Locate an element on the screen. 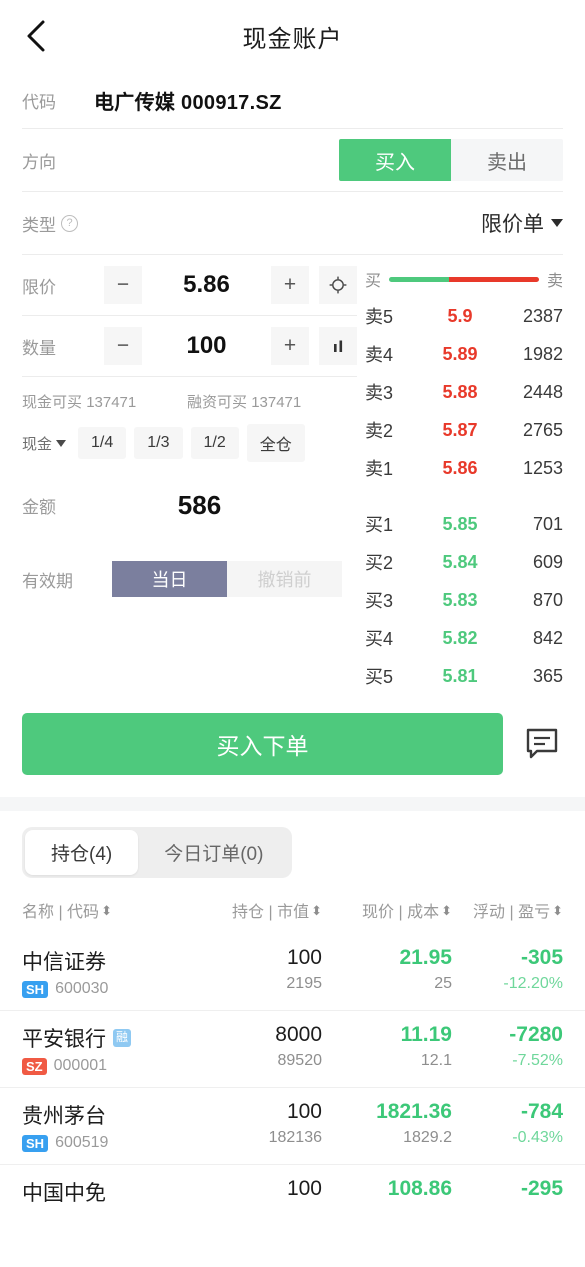 The width and height of the screenshot is (585, 1267). back-button is located at coordinates (36, 36).